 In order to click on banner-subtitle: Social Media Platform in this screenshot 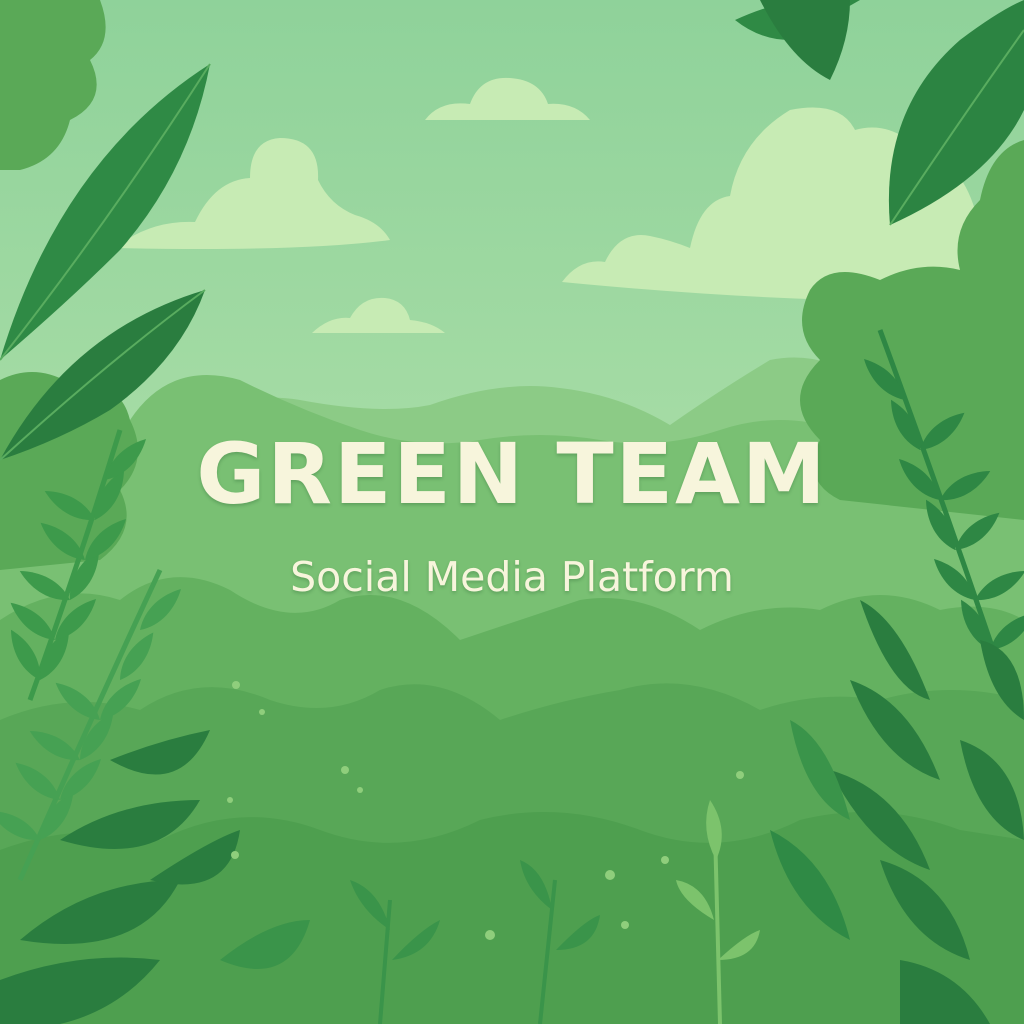, I will do `click(512, 577)`.